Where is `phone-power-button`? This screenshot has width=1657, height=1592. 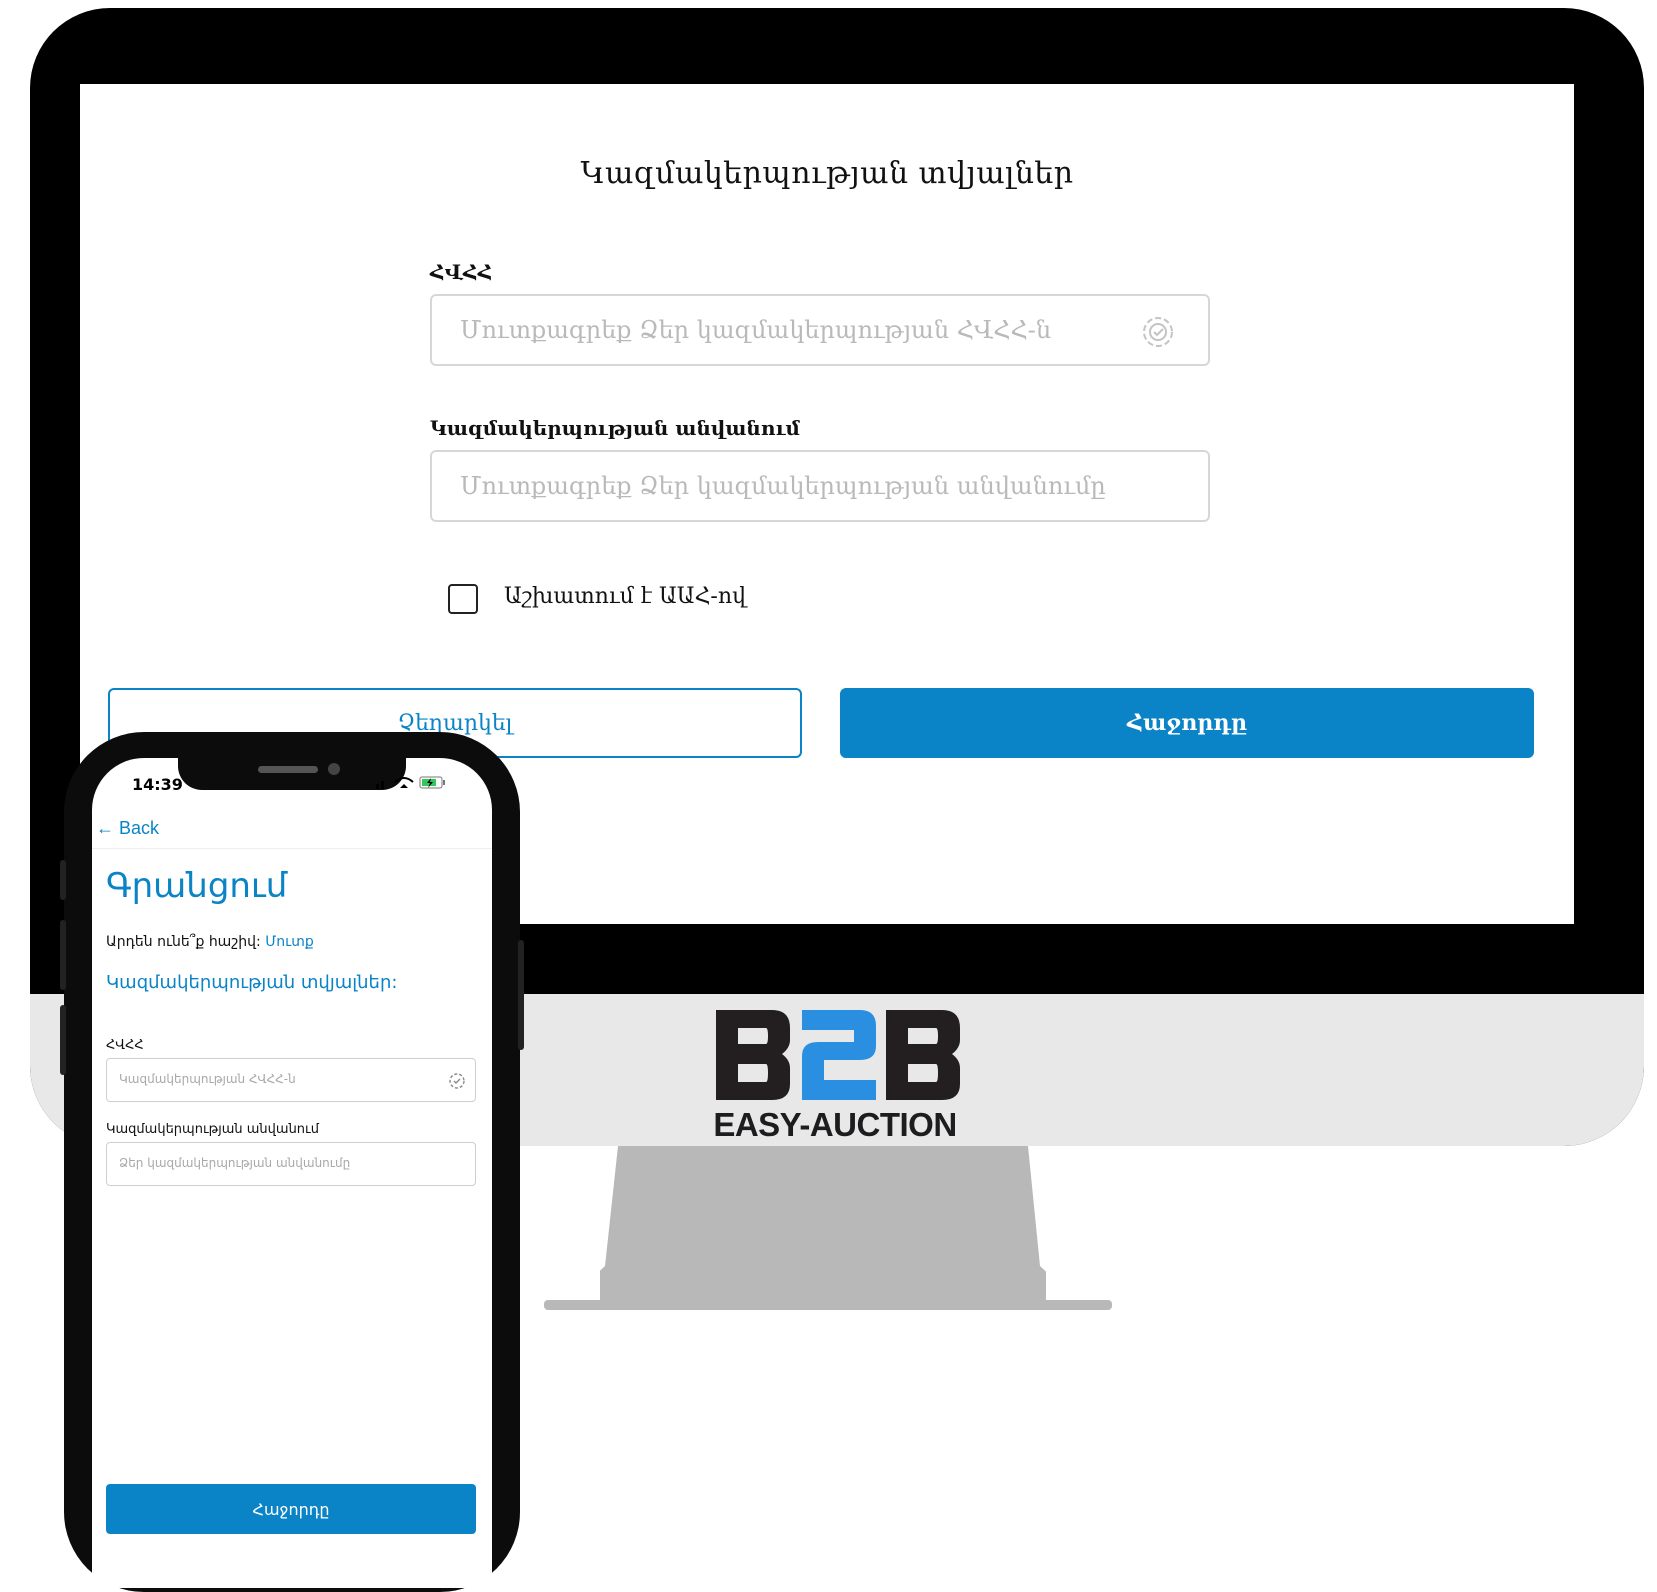 phone-power-button is located at coordinates (521, 995).